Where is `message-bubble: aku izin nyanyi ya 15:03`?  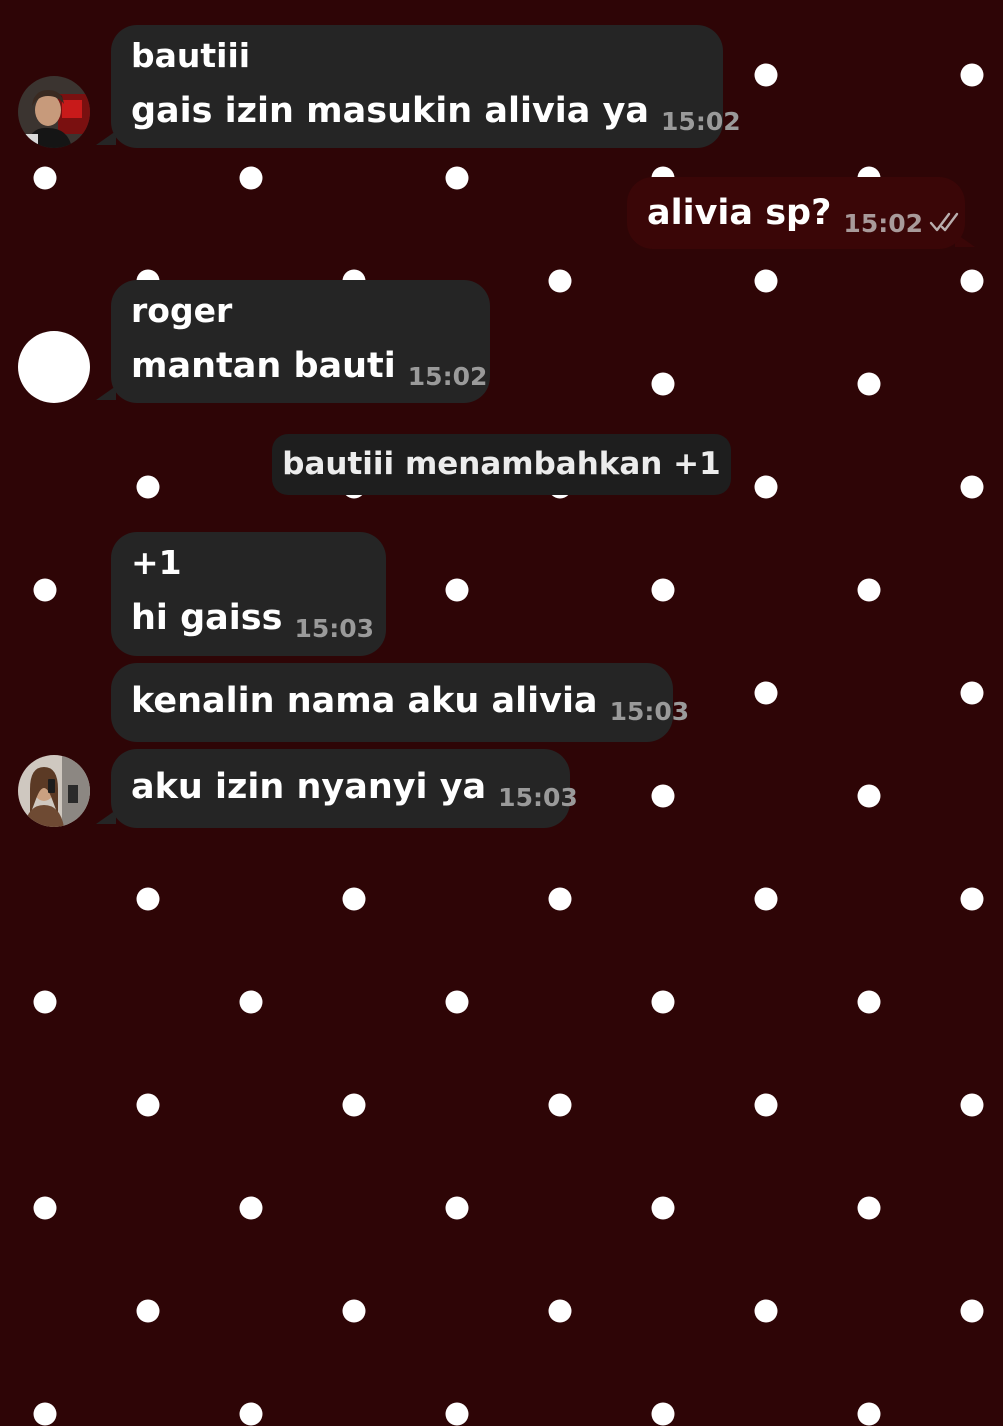 message-bubble: aku izin nyanyi ya 15:03 is located at coordinates (344, 788).